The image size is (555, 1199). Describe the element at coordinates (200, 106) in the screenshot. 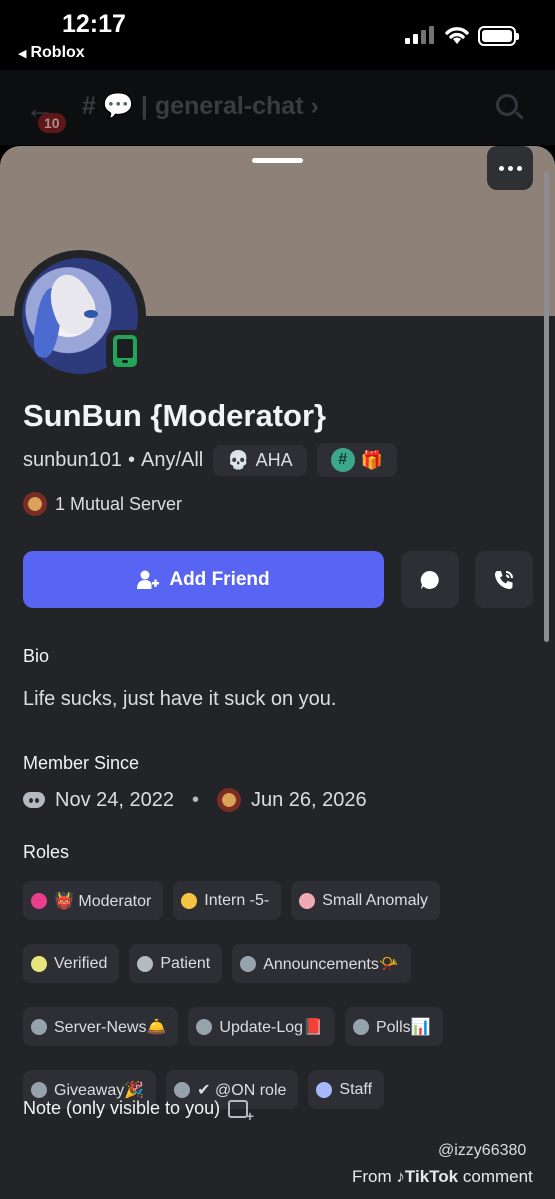

I see `channel-name: # 💬 | general-chat ›` at that location.